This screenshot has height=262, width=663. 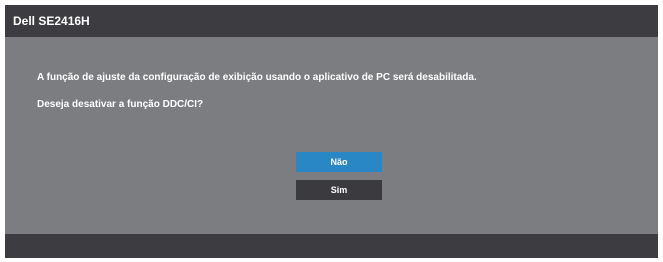 What do you see at coordinates (339, 162) in the screenshot?
I see `no-button: Não` at bounding box center [339, 162].